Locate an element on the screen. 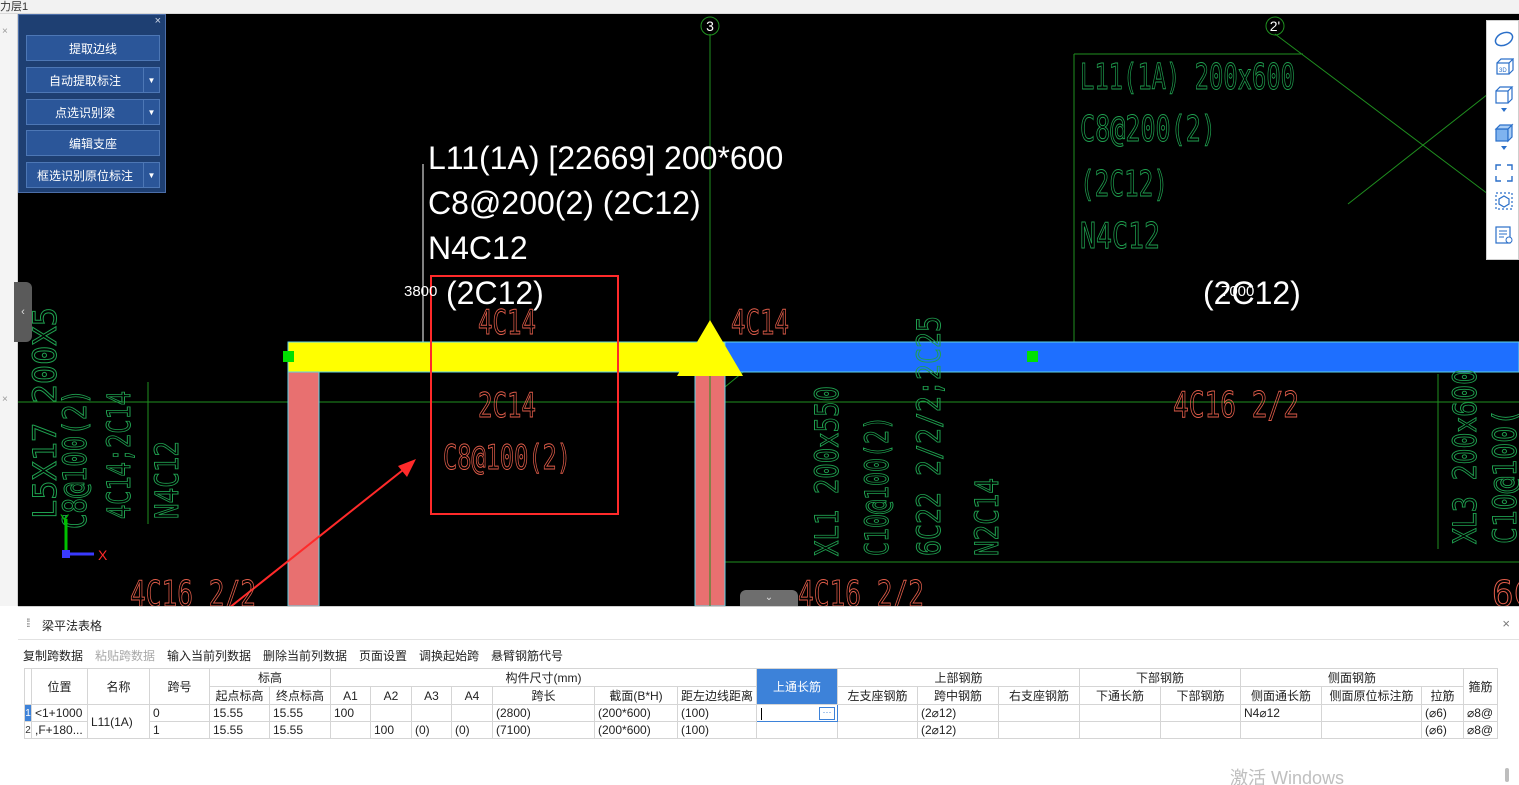 The width and height of the screenshot is (1519, 785). header-mid-span: 跨中钢筋 is located at coordinates (958, 695).